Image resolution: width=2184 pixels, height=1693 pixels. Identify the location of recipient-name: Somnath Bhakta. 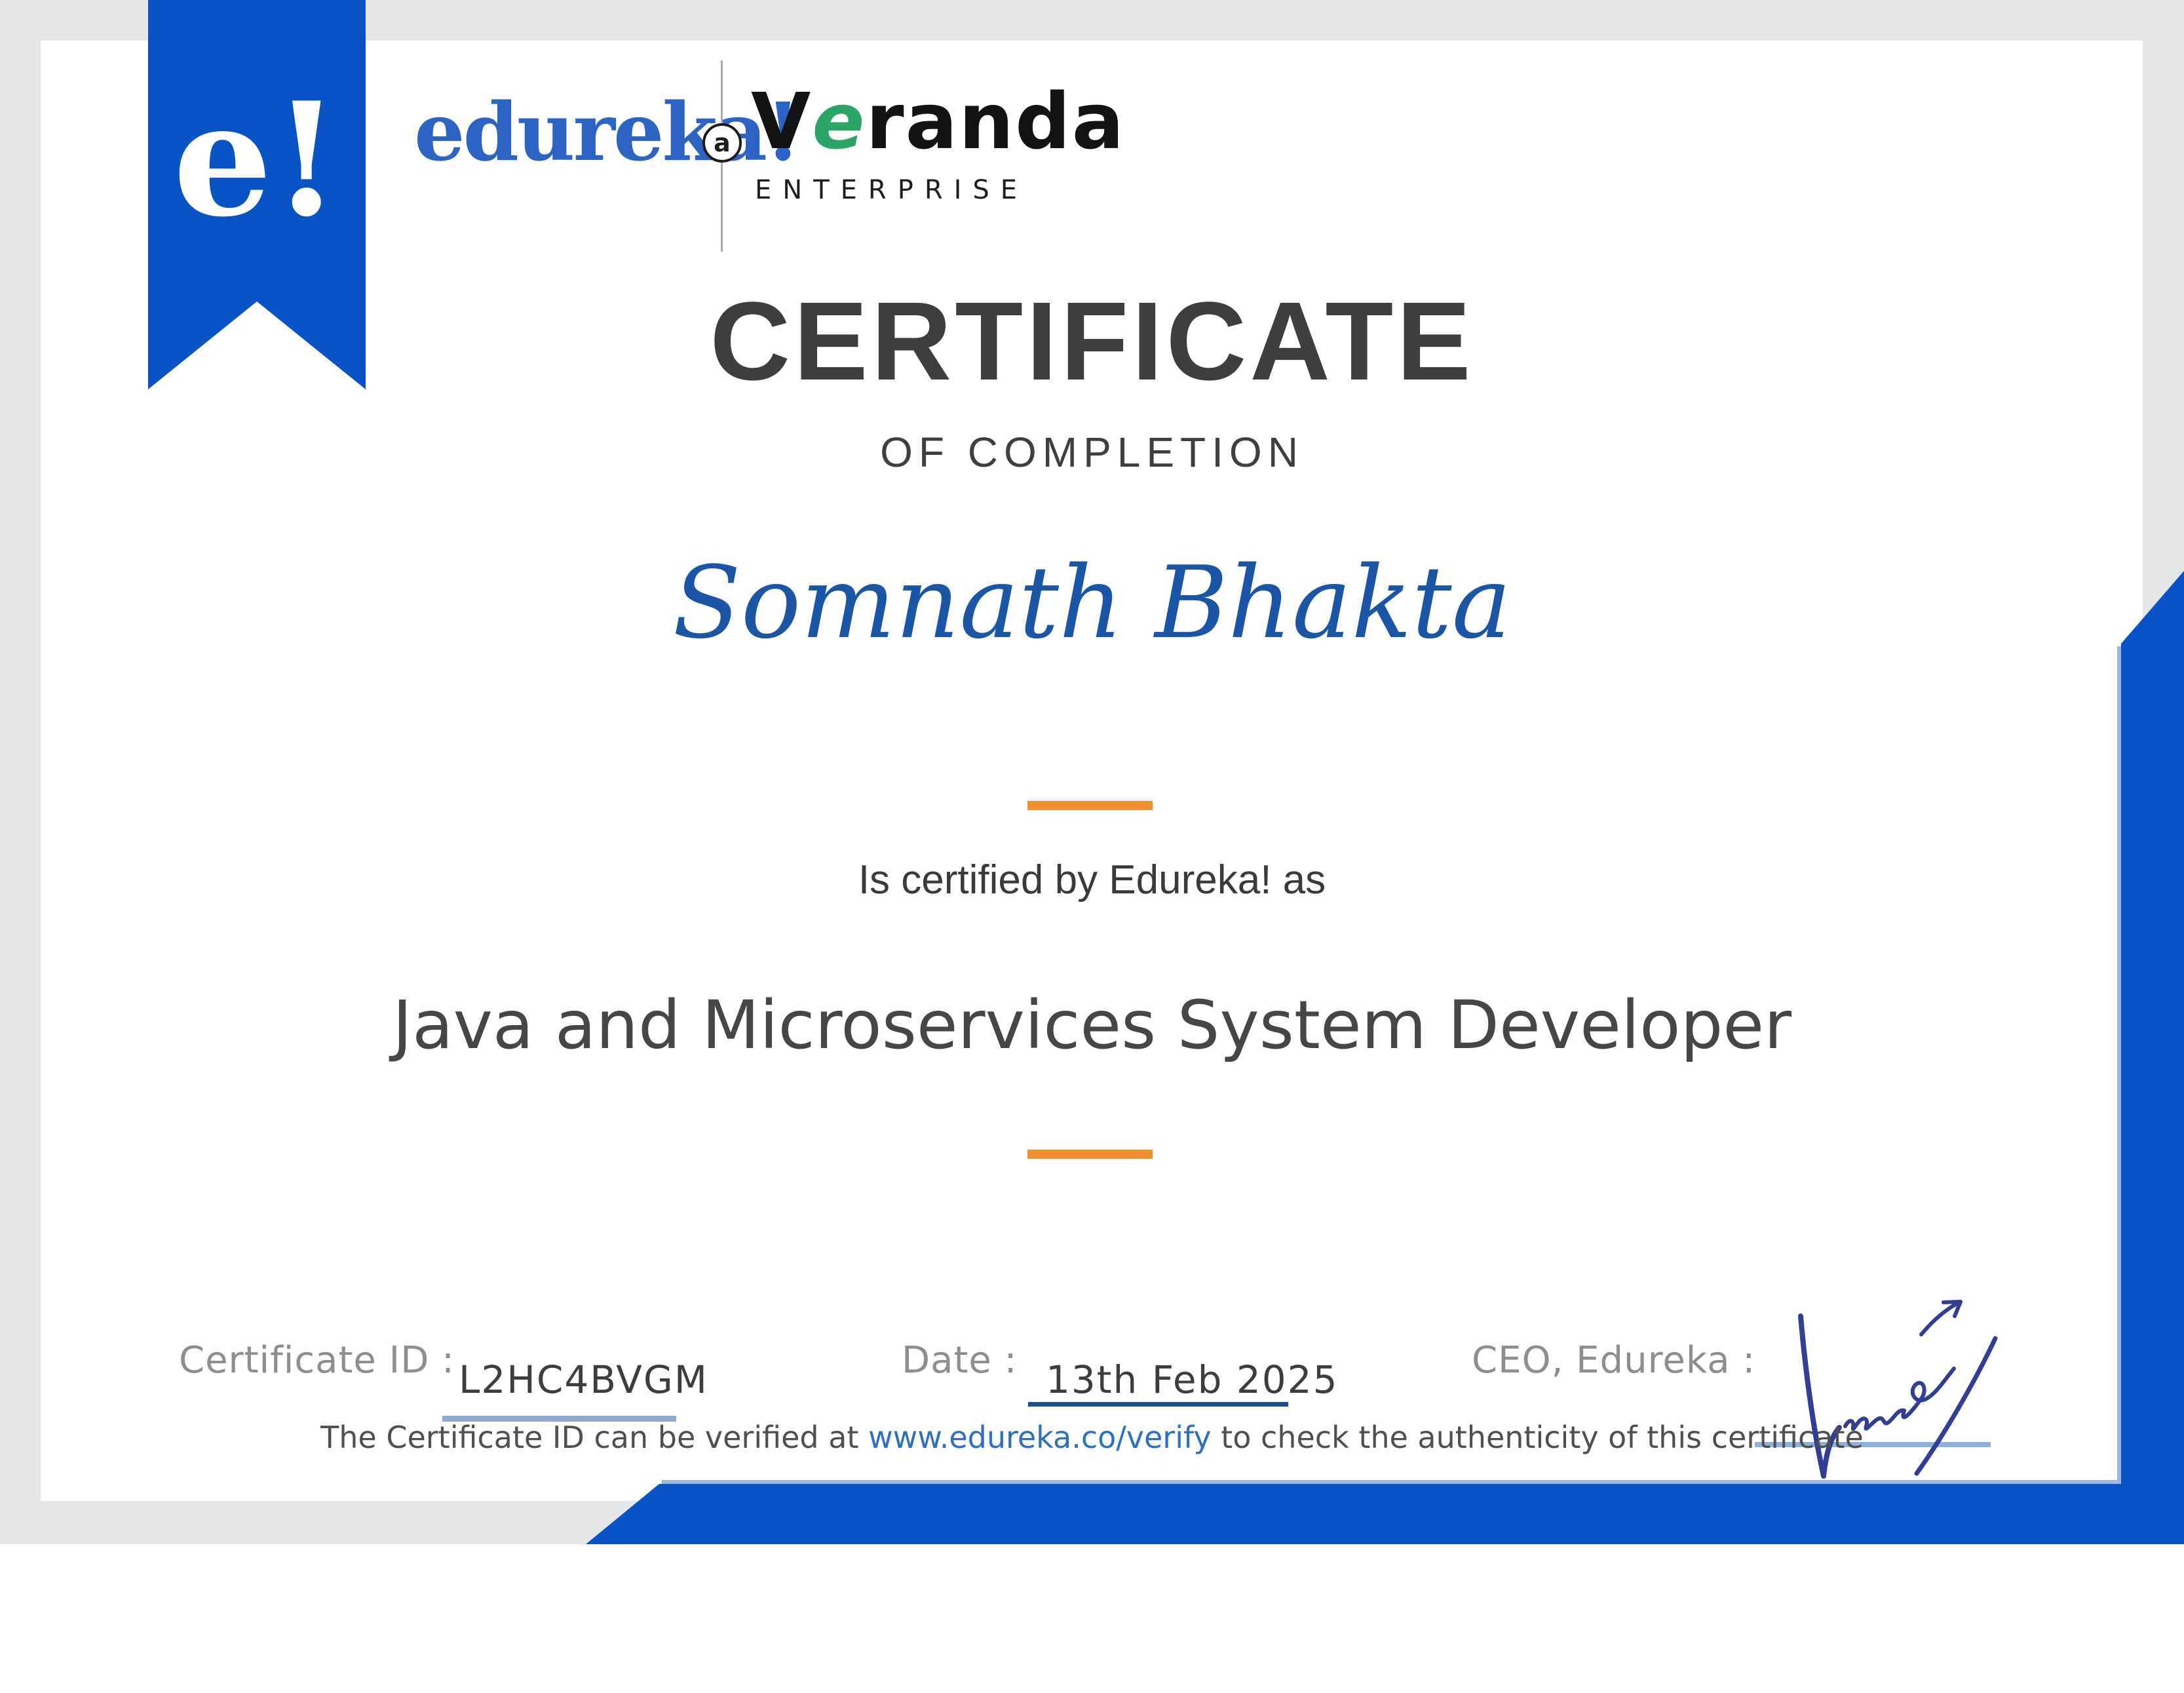
(1092, 603).